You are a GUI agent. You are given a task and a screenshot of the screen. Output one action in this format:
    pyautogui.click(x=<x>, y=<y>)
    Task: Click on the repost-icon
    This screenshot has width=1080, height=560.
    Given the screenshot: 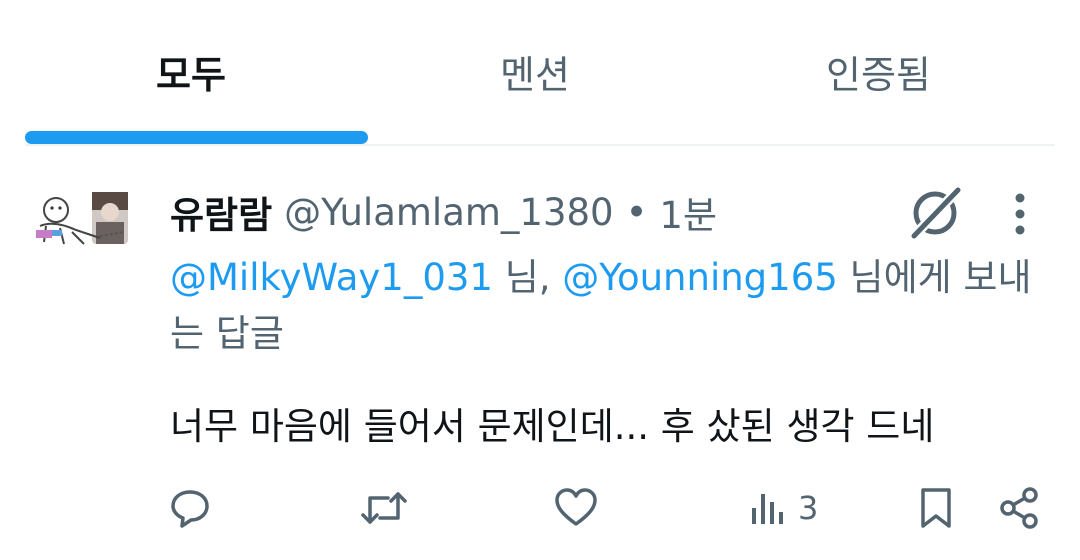 What is the action you would take?
    pyautogui.click(x=384, y=508)
    